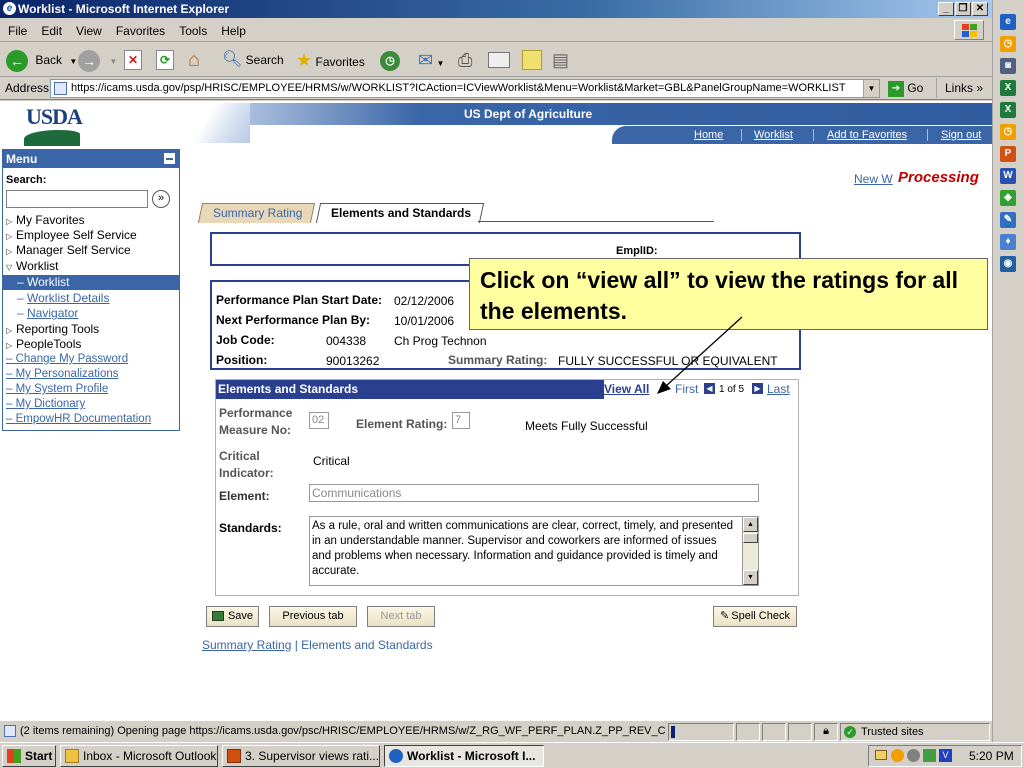 This screenshot has height=768, width=1024. Describe the element at coordinates (800, 732) in the screenshot. I see `status-panel` at that location.